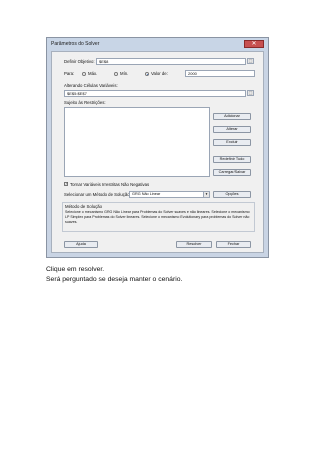  What do you see at coordinates (146, 194) in the screenshot?
I see `method-dropdown-value: GRG Não Linear` at bounding box center [146, 194].